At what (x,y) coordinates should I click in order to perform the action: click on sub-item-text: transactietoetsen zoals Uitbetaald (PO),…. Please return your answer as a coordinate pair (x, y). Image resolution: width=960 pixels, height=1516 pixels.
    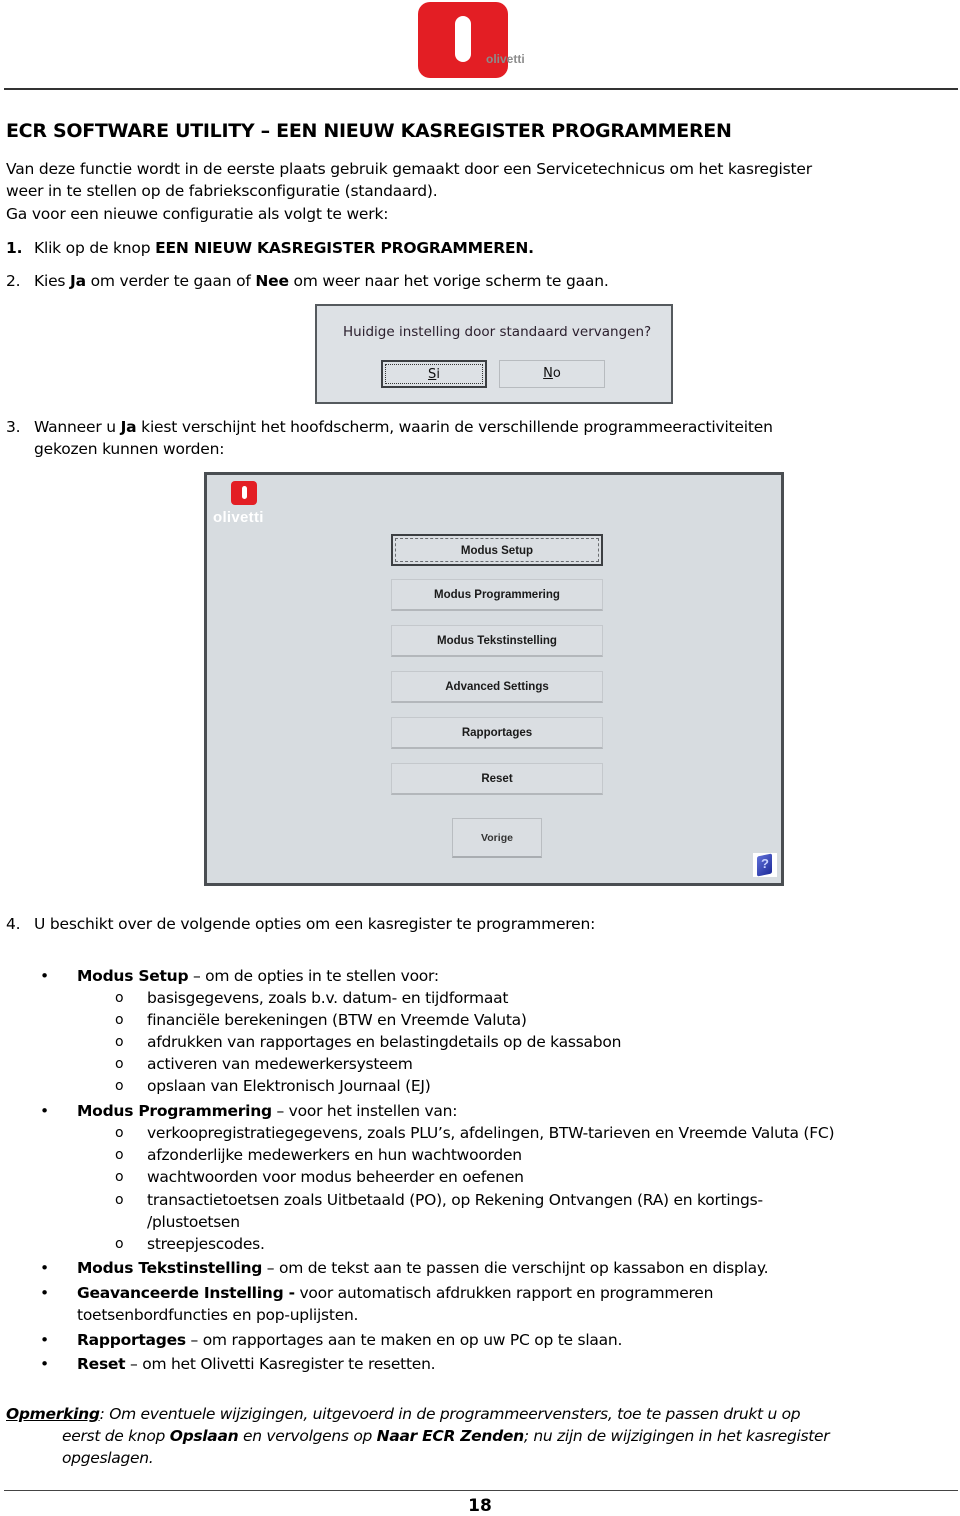
    Looking at the image, I should click on (455, 1200).